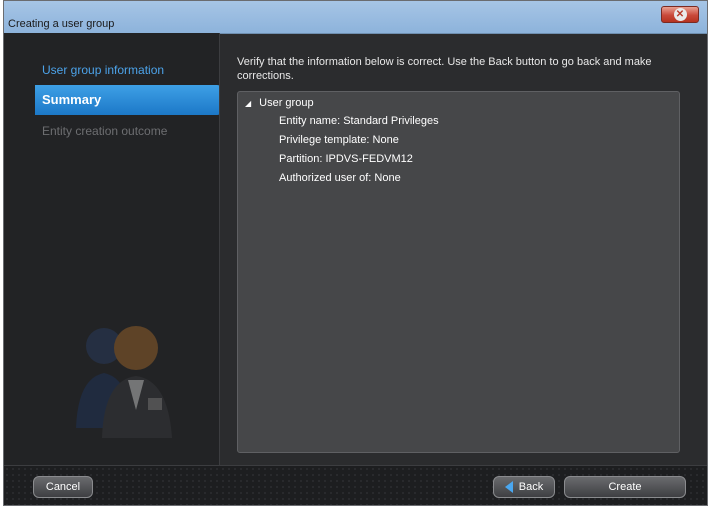  What do you see at coordinates (103, 70) in the screenshot?
I see `step-user-group-information: User group information` at bounding box center [103, 70].